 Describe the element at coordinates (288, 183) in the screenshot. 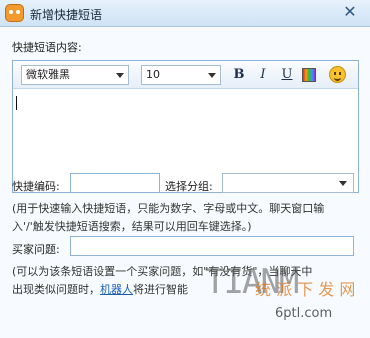

I see `group-select` at that location.